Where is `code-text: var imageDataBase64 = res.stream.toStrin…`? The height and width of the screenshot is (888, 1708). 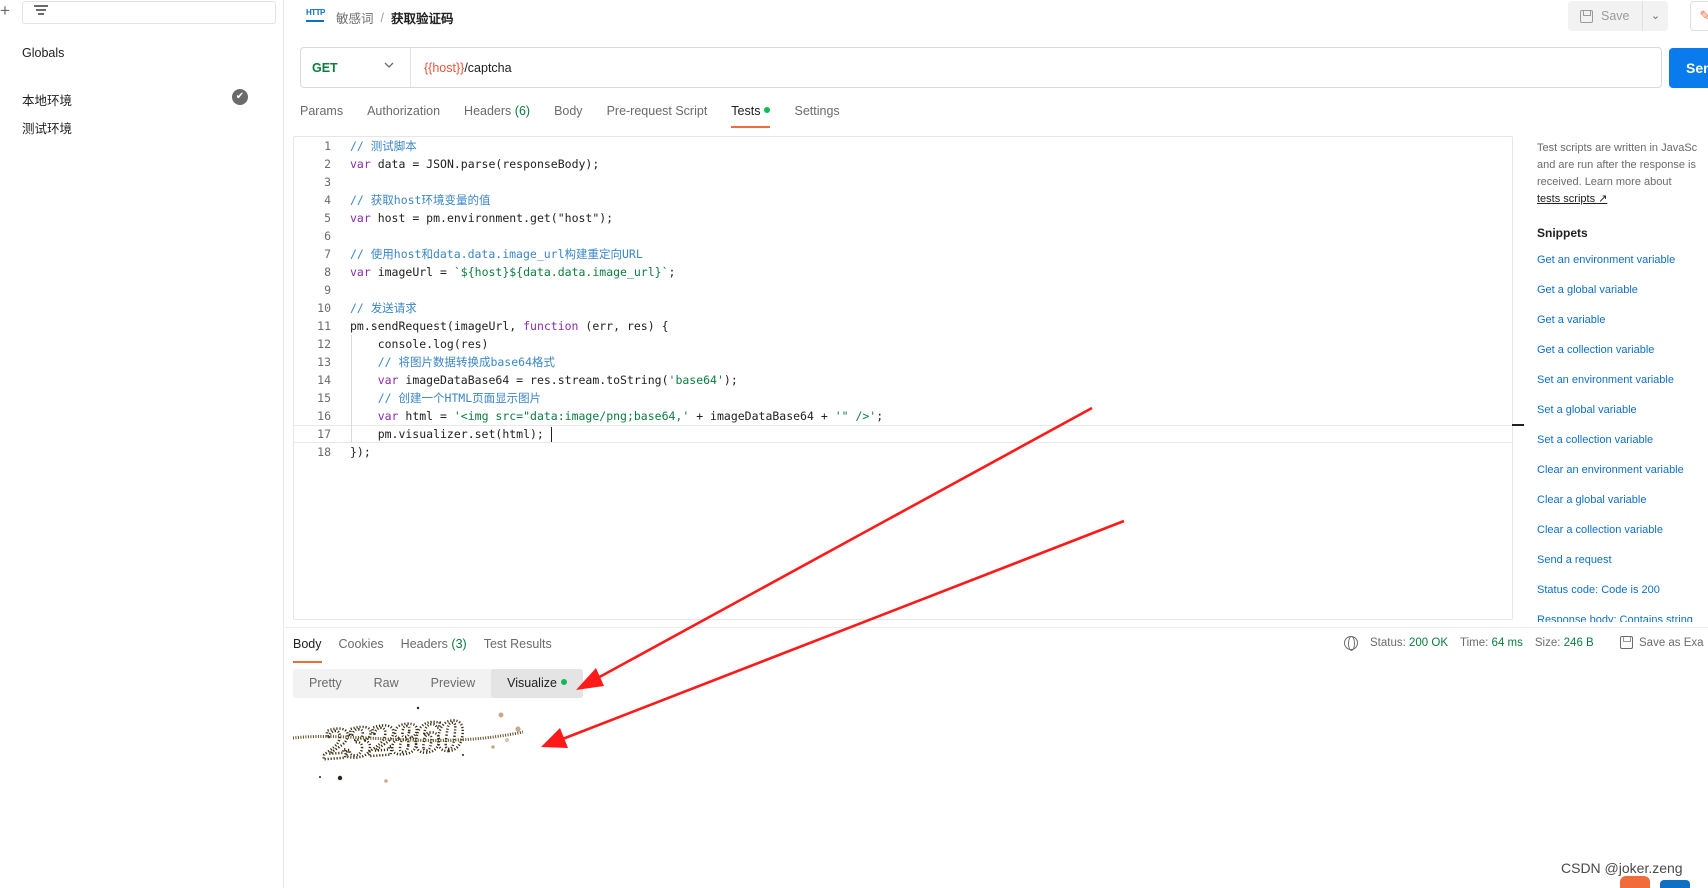 code-text: var imageDataBase64 = res.stream.toStrin… is located at coordinates (557, 380).